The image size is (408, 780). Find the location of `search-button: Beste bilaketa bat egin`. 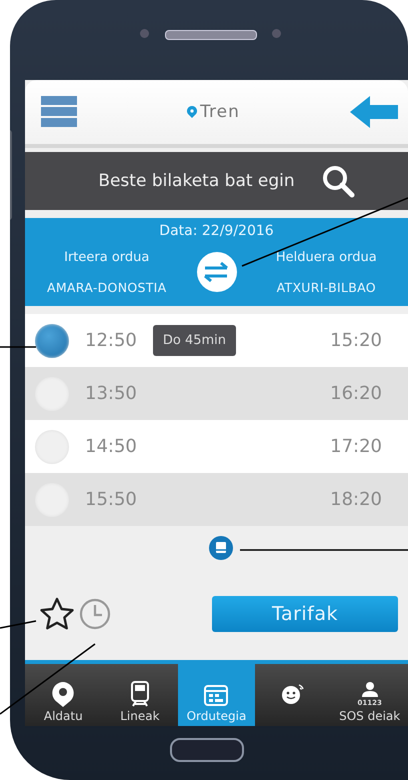

search-button: Beste bilaketa bat egin is located at coordinates (216, 181).